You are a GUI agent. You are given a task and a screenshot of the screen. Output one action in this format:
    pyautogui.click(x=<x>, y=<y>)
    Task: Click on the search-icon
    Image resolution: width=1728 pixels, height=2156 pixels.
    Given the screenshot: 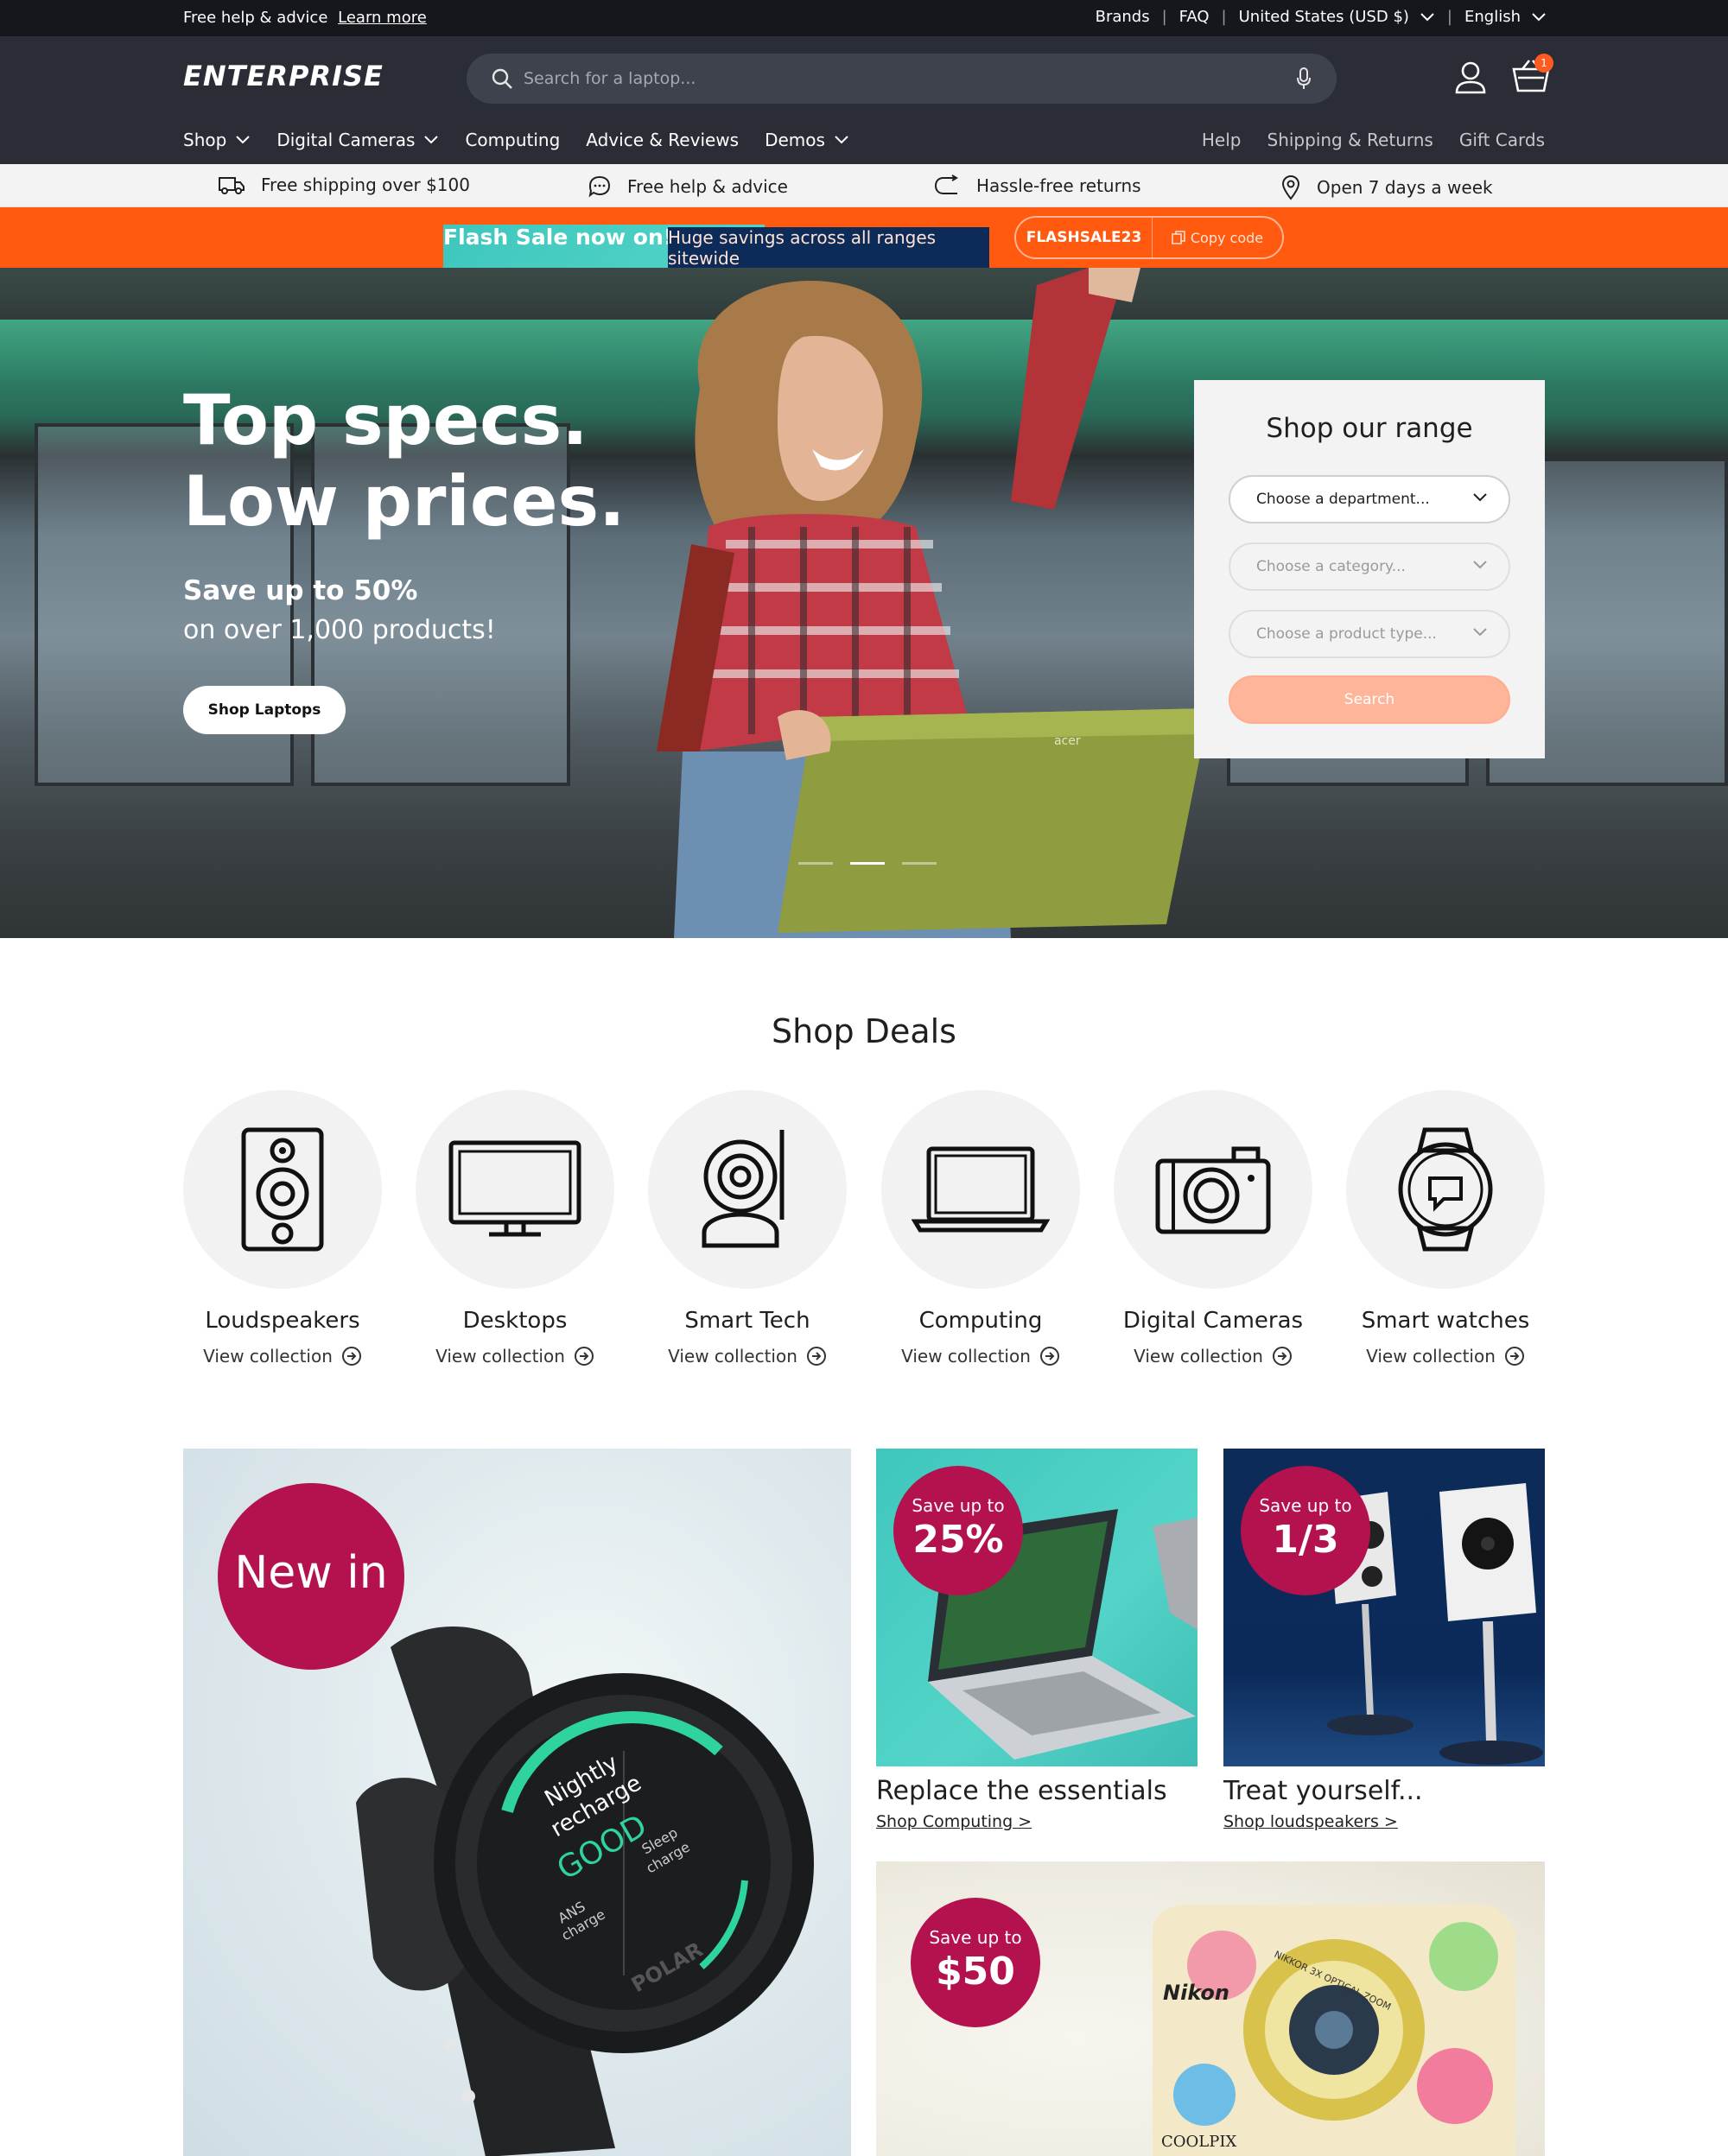 What is the action you would take?
    pyautogui.click(x=502, y=78)
    